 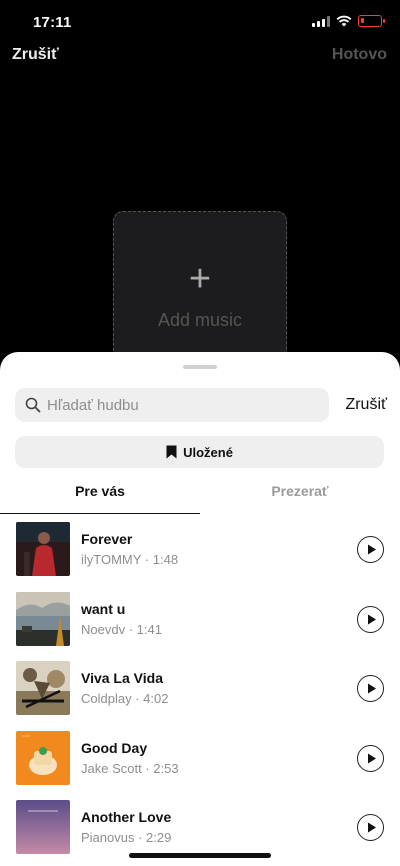 I want to click on album-cover-another-love, so click(x=43, y=827).